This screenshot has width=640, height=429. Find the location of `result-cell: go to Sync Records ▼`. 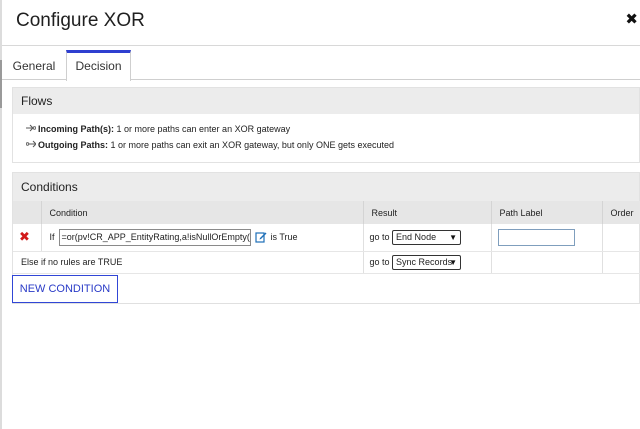

result-cell: go to Sync Records ▼ is located at coordinates (426, 262).